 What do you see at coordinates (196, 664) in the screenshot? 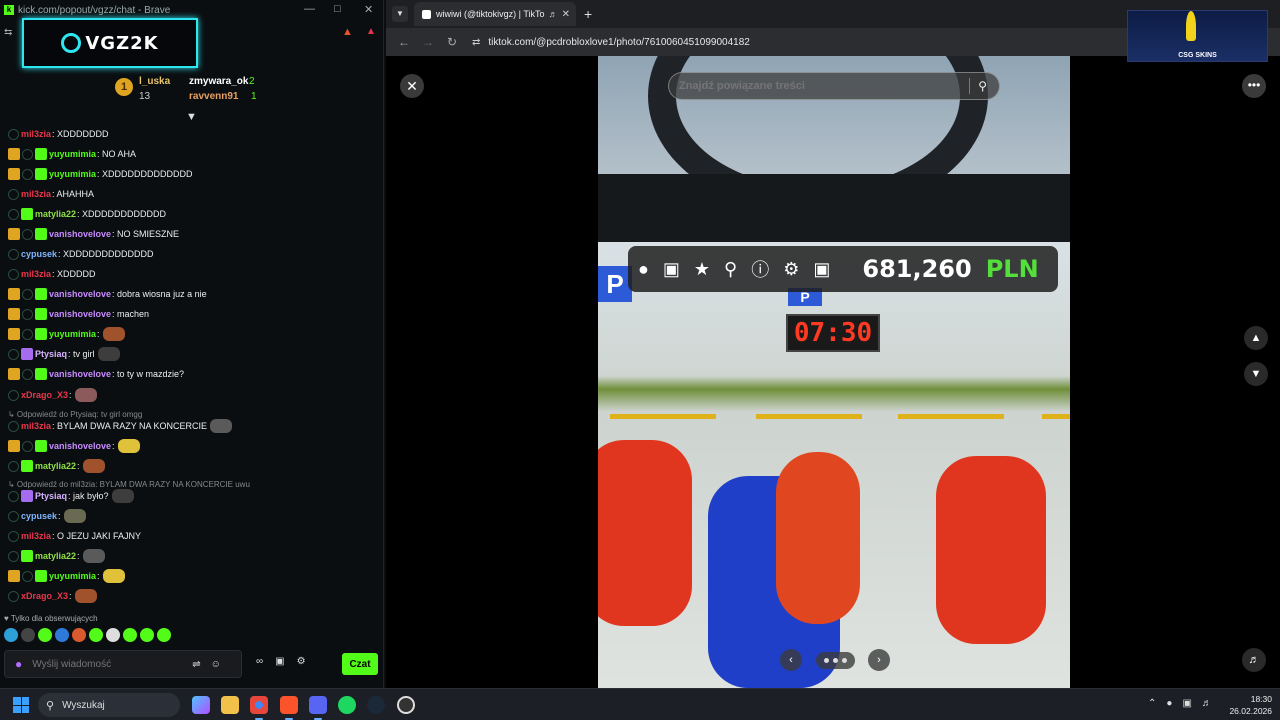
I see `translate-icon: ⇌` at bounding box center [196, 664].